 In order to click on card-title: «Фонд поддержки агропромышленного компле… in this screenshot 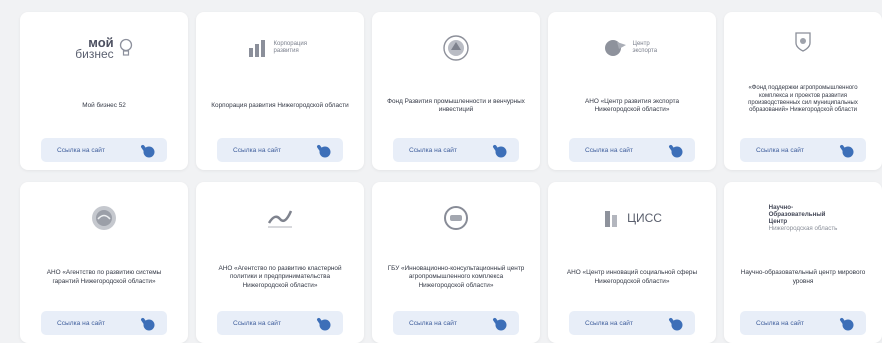, I will do `click(803, 99)`.